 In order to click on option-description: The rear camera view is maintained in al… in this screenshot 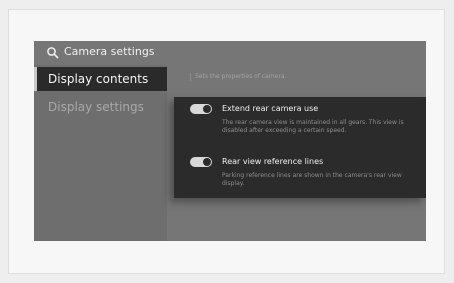, I will do `click(313, 126)`.